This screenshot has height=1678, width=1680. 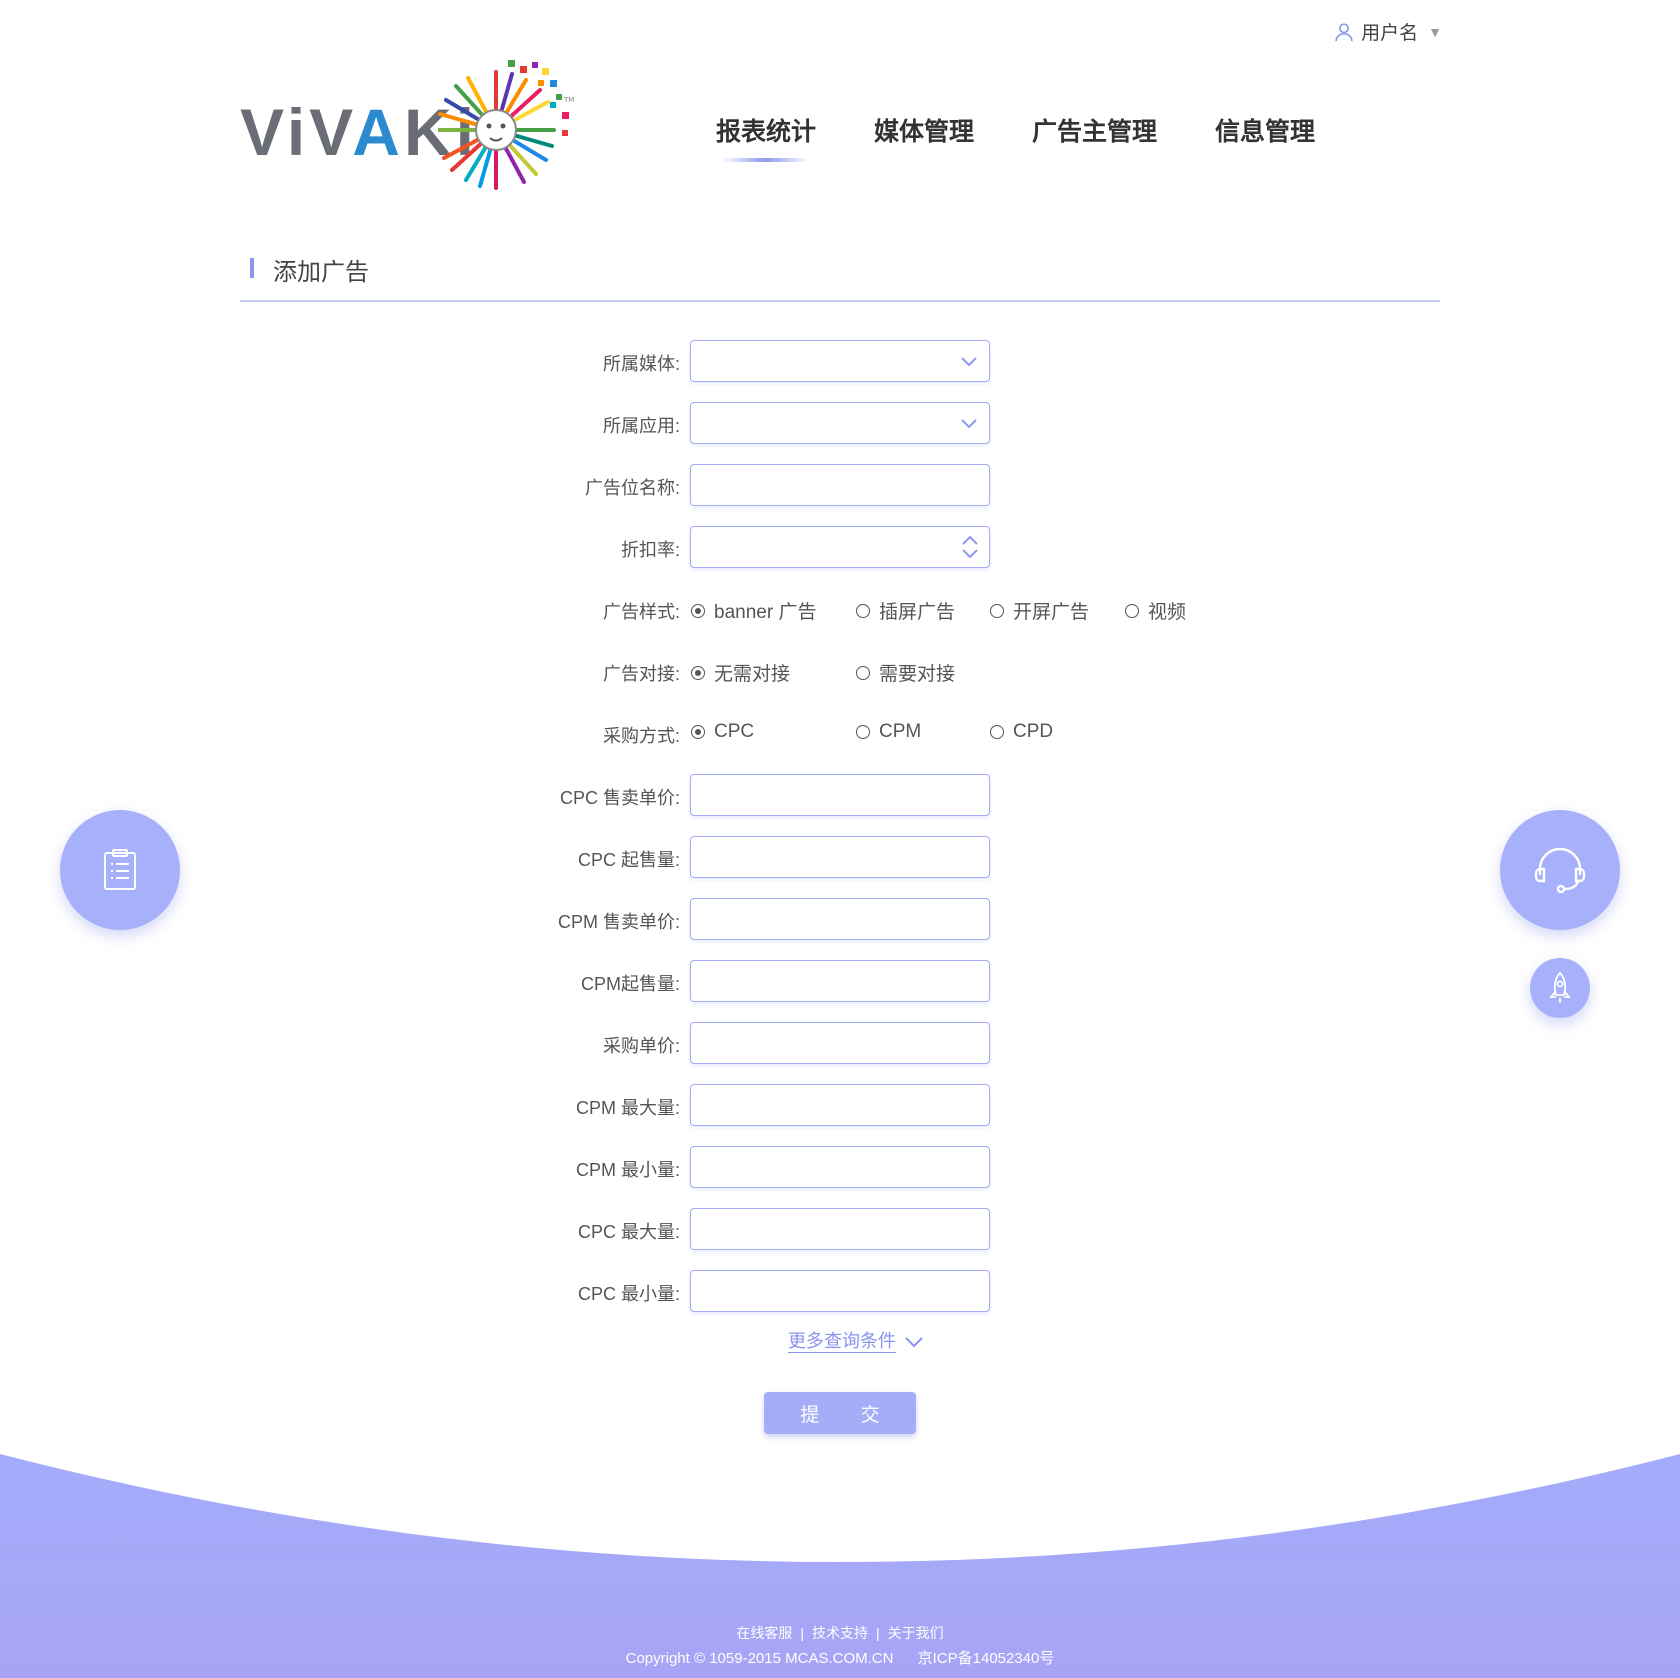 What do you see at coordinates (1021, 732) in the screenshot?
I see `purchase-radio-cpd: CPD` at bounding box center [1021, 732].